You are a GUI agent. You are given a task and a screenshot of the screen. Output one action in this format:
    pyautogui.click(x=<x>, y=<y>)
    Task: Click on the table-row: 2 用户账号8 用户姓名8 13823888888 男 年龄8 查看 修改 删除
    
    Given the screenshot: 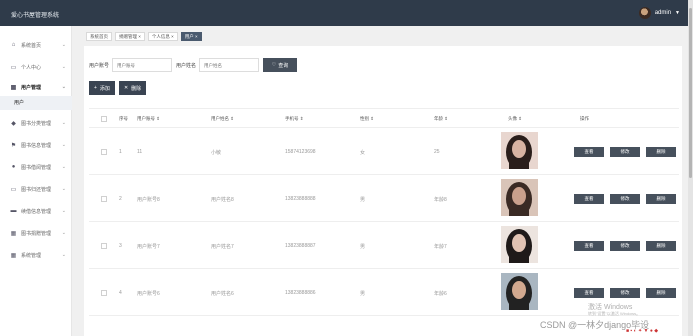 What is the action you would take?
    pyautogui.click(x=384, y=198)
    